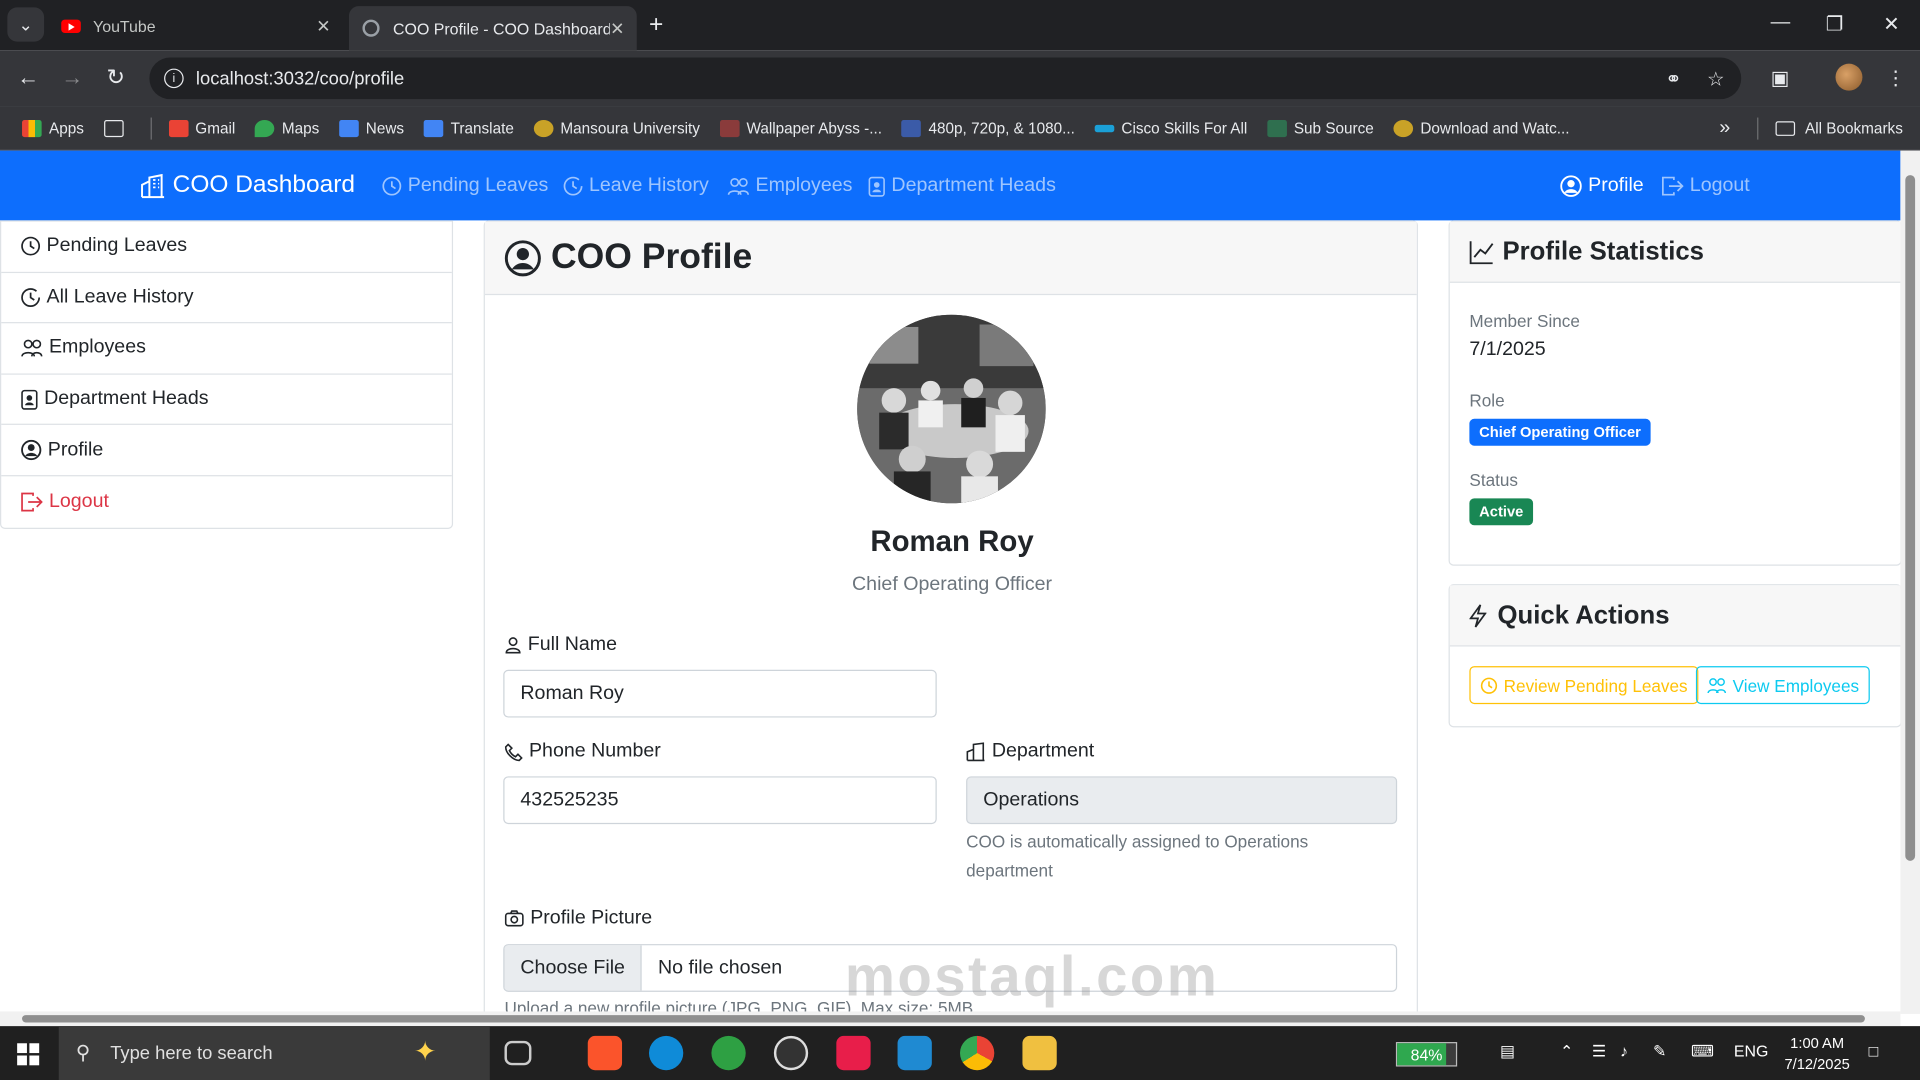  What do you see at coordinates (1602, 186) in the screenshot?
I see `nav-profile: Profile` at bounding box center [1602, 186].